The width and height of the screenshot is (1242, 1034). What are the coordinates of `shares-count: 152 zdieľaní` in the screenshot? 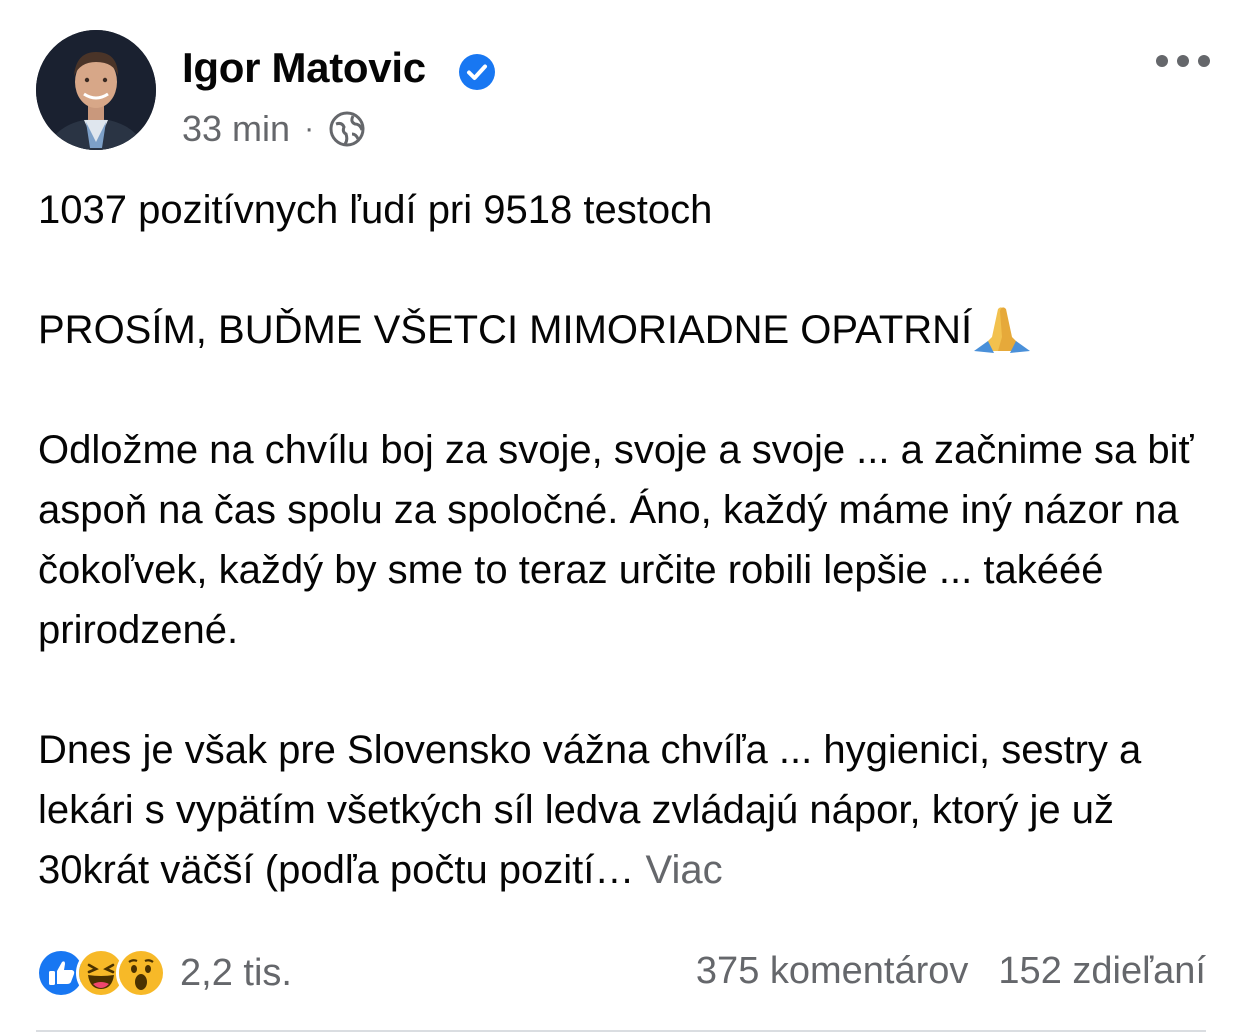 It's located at (1102, 971).